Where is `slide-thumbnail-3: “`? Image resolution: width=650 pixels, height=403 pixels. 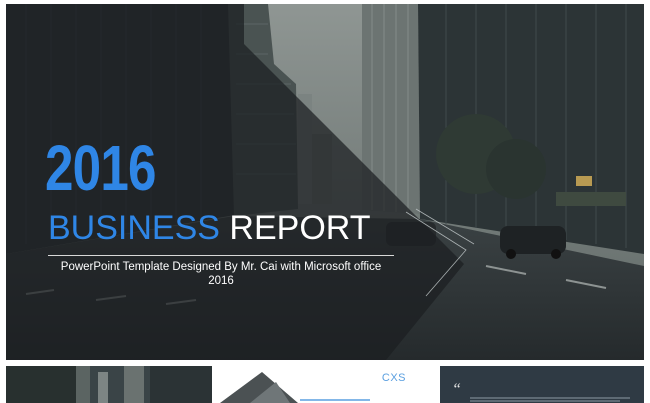 slide-thumbnail-3: “ is located at coordinates (542, 384).